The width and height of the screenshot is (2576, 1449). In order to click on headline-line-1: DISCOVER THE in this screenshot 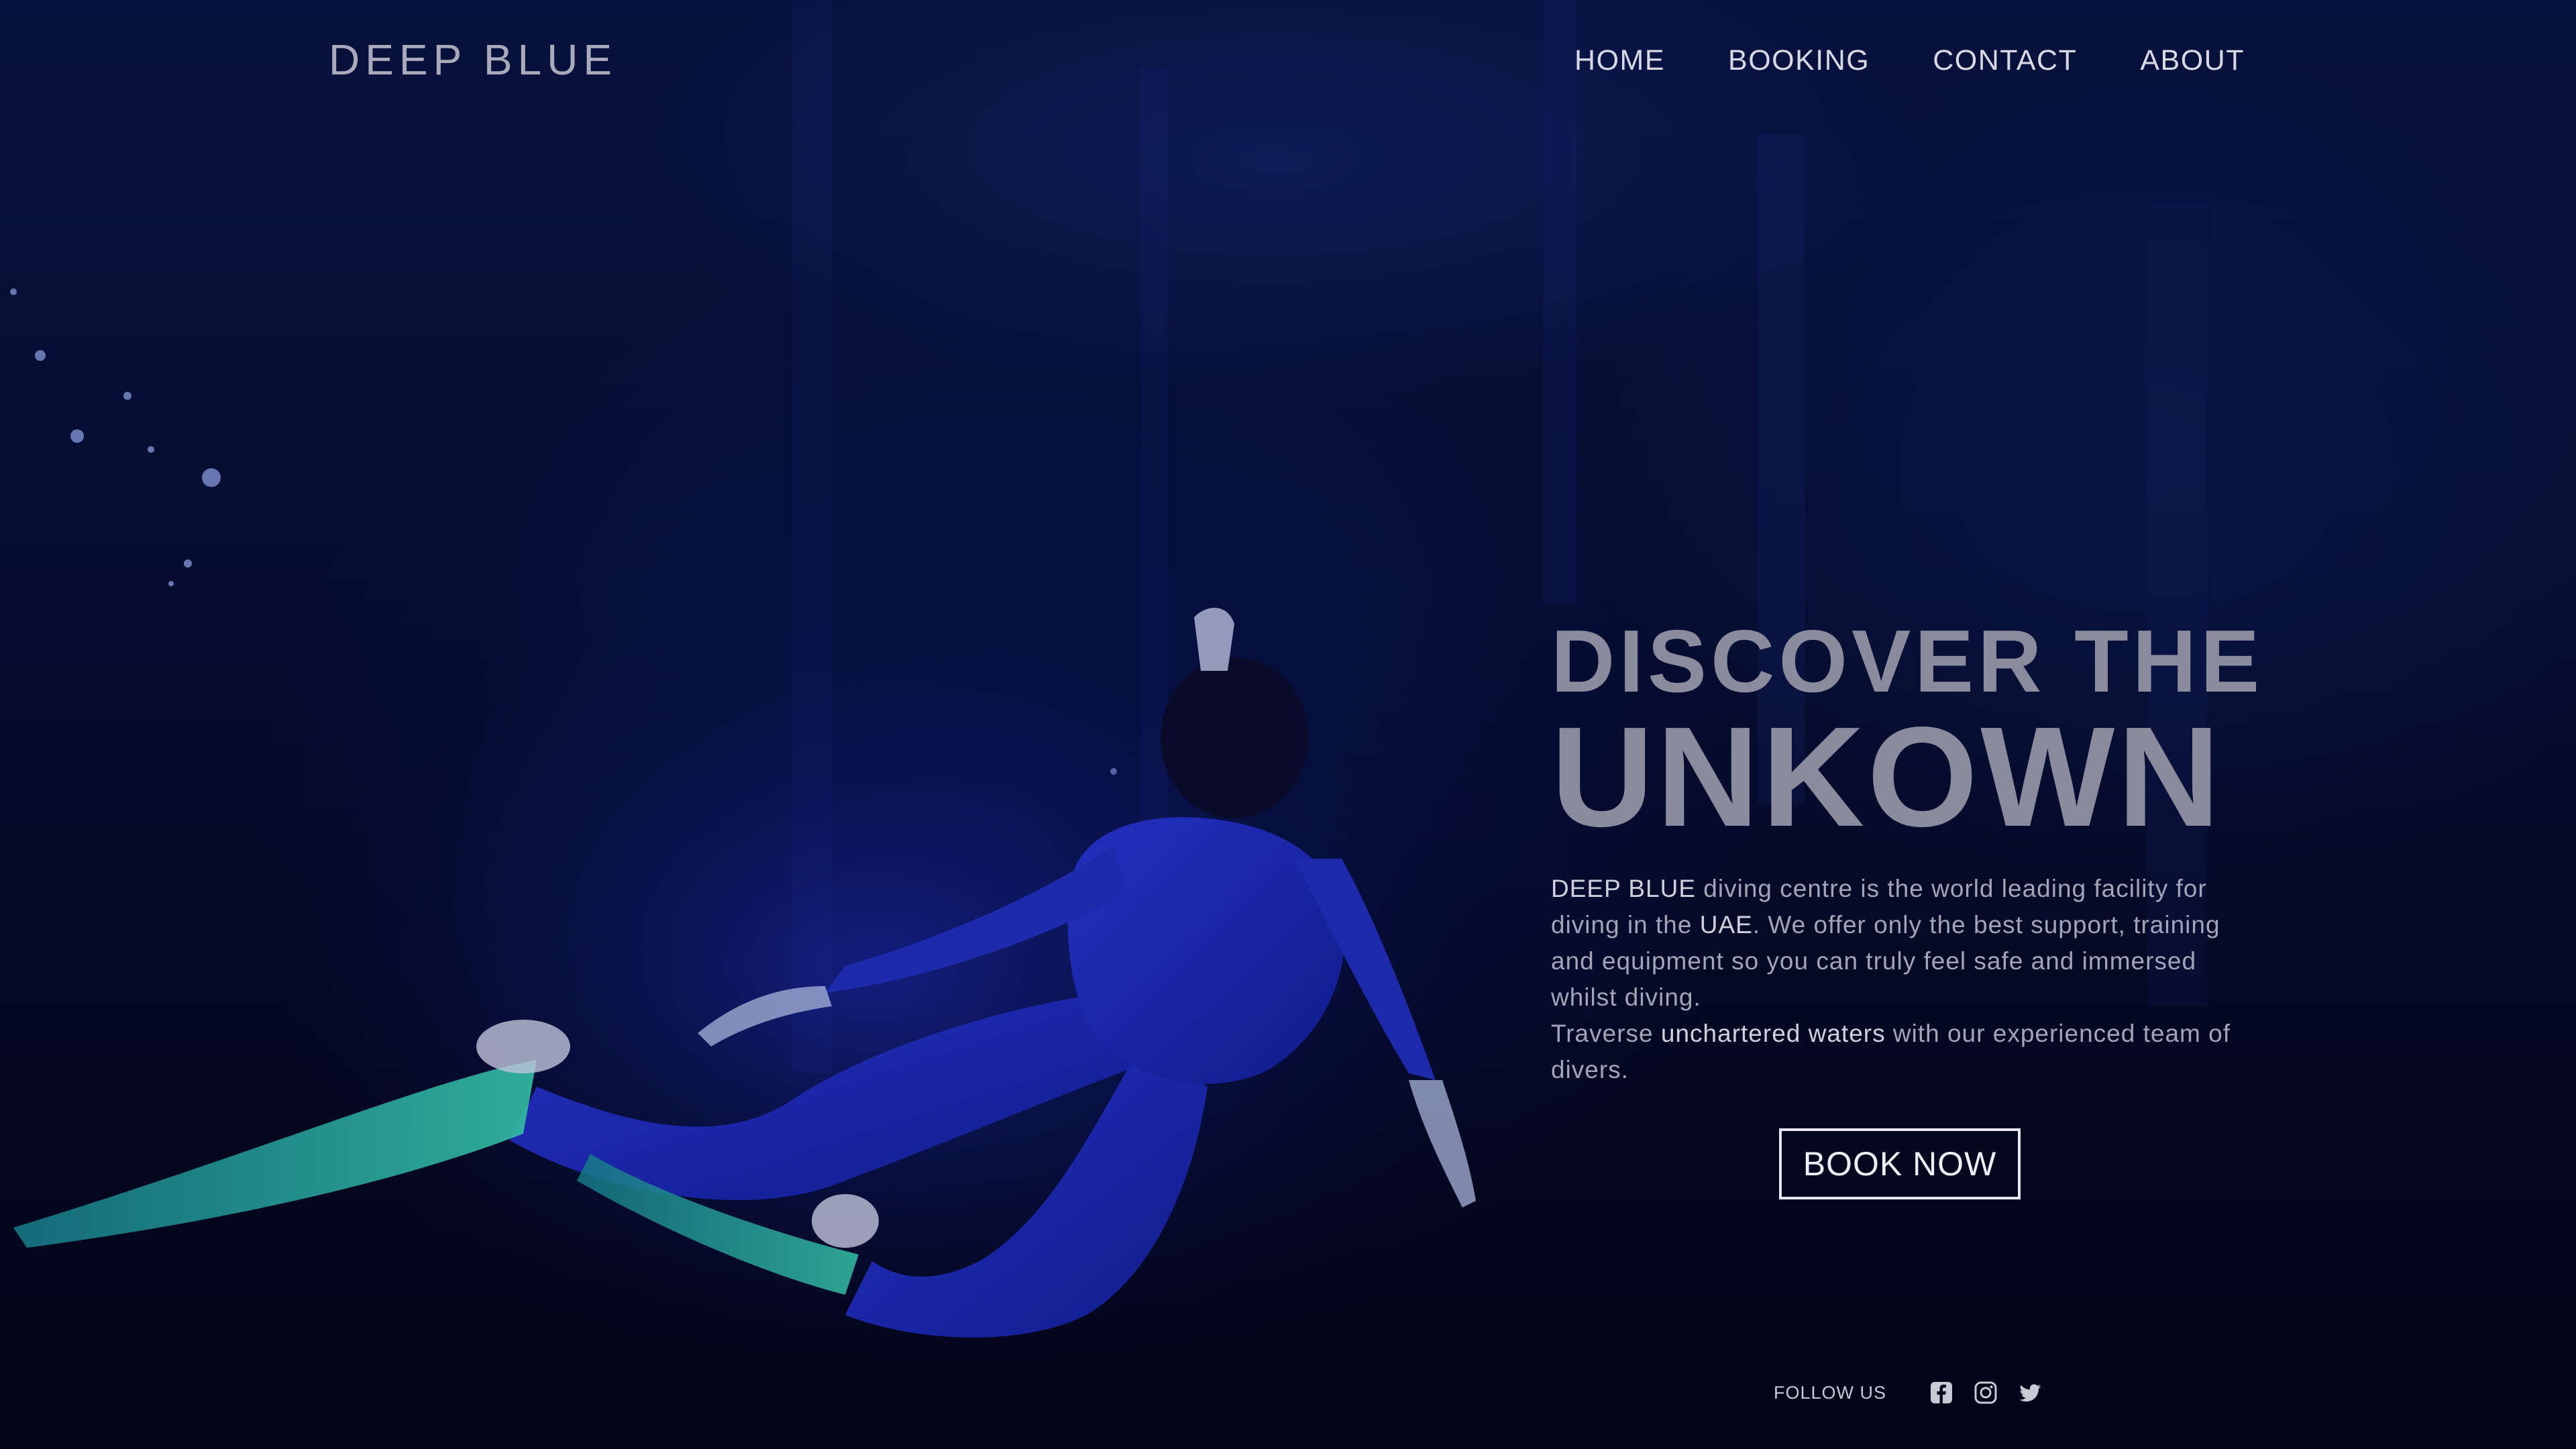, I will do `click(1907, 661)`.